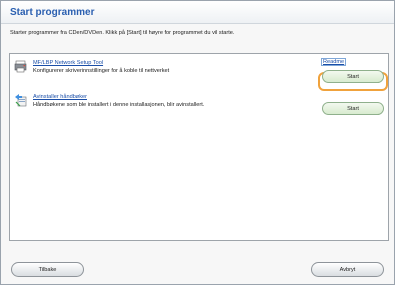 The image size is (395, 285). What do you see at coordinates (353, 108) in the screenshot?
I see `start-button-uninstall-manuals: Start` at bounding box center [353, 108].